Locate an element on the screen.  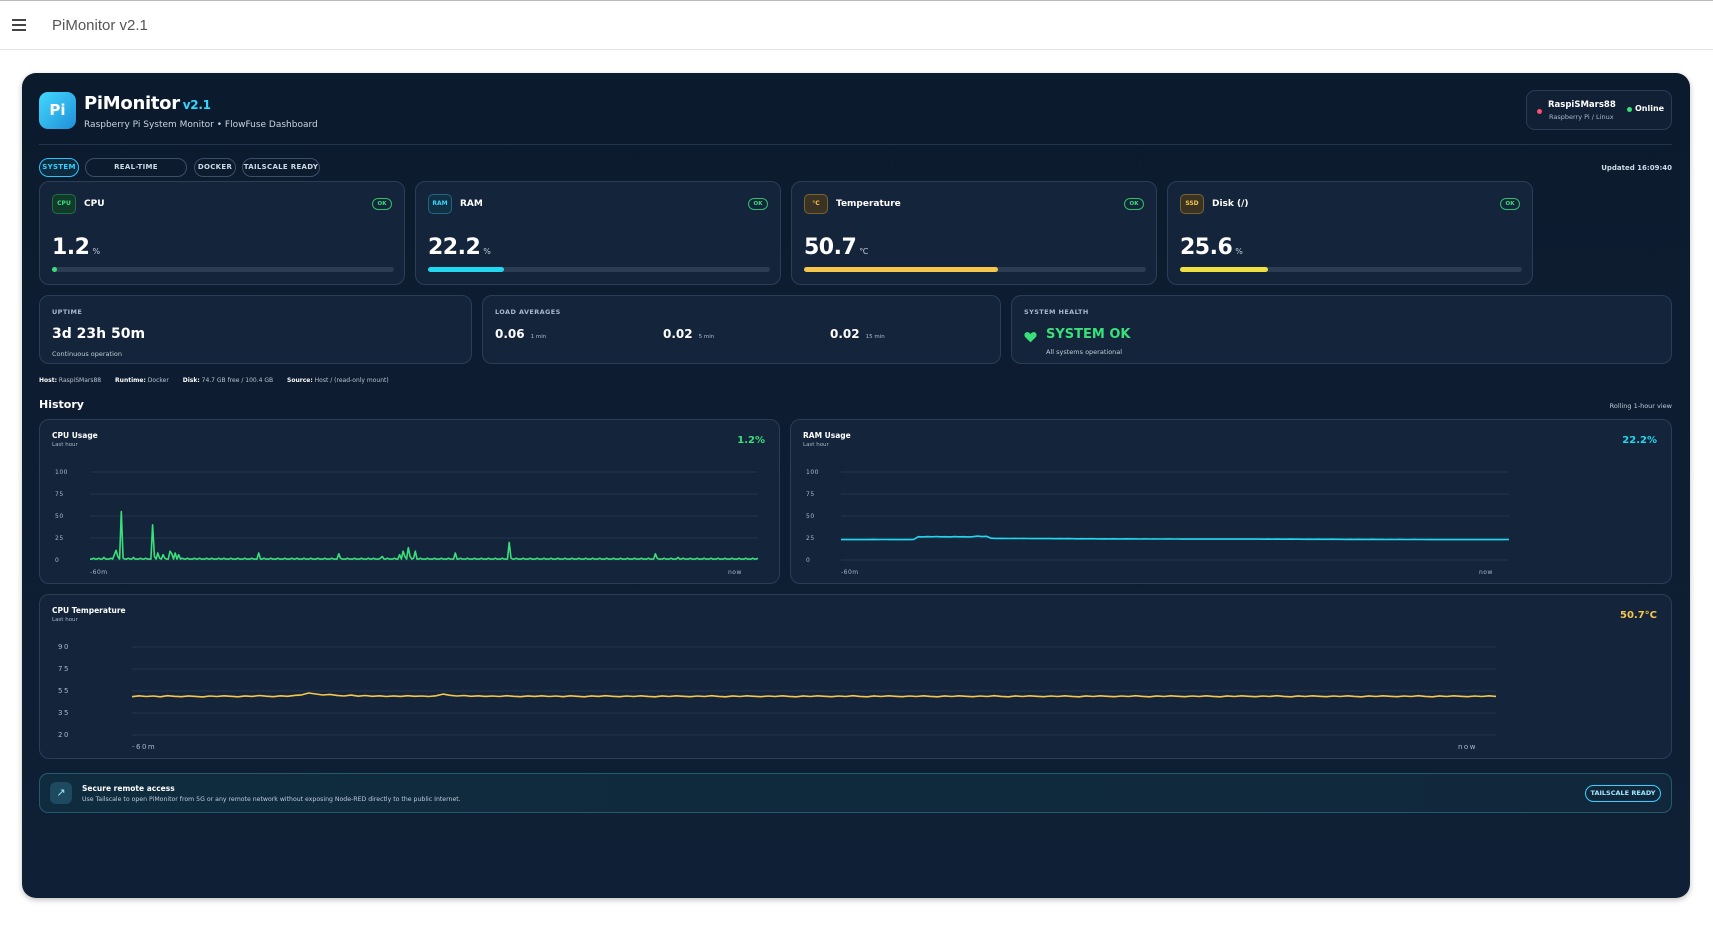
y-tick-label: 55 is located at coordinates (64, 691).